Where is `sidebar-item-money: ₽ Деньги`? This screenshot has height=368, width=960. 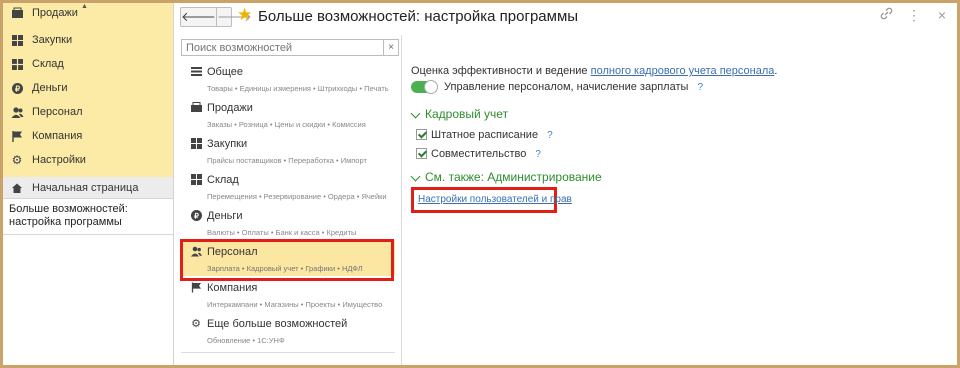
sidebar-item-money: ₽ Деньги is located at coordinates (88, 88).